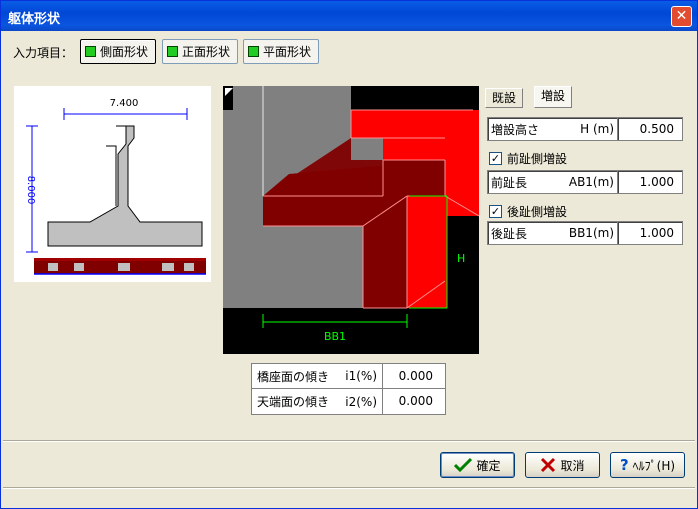 The image size is (698, 509). Describe the element at coordinates (597, 129) in the screenshot. I see `unit-text: H (m)` at that location.